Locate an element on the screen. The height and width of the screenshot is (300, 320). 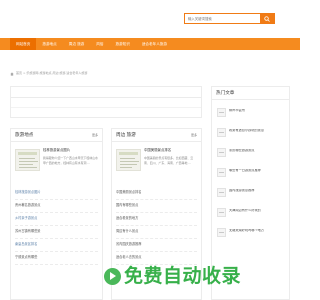
hot-article-title: 哪些有一日游景点推荐 is located at coordinates (245, 171).